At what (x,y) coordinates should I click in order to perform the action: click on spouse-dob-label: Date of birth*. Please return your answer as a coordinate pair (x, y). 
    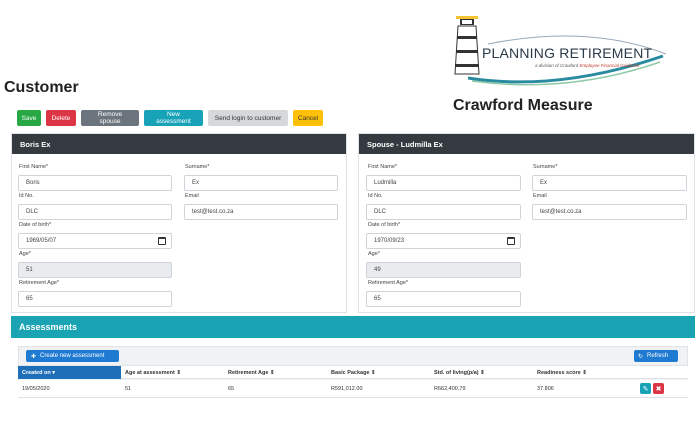
    Looking at the image, I should click on (384, 225).